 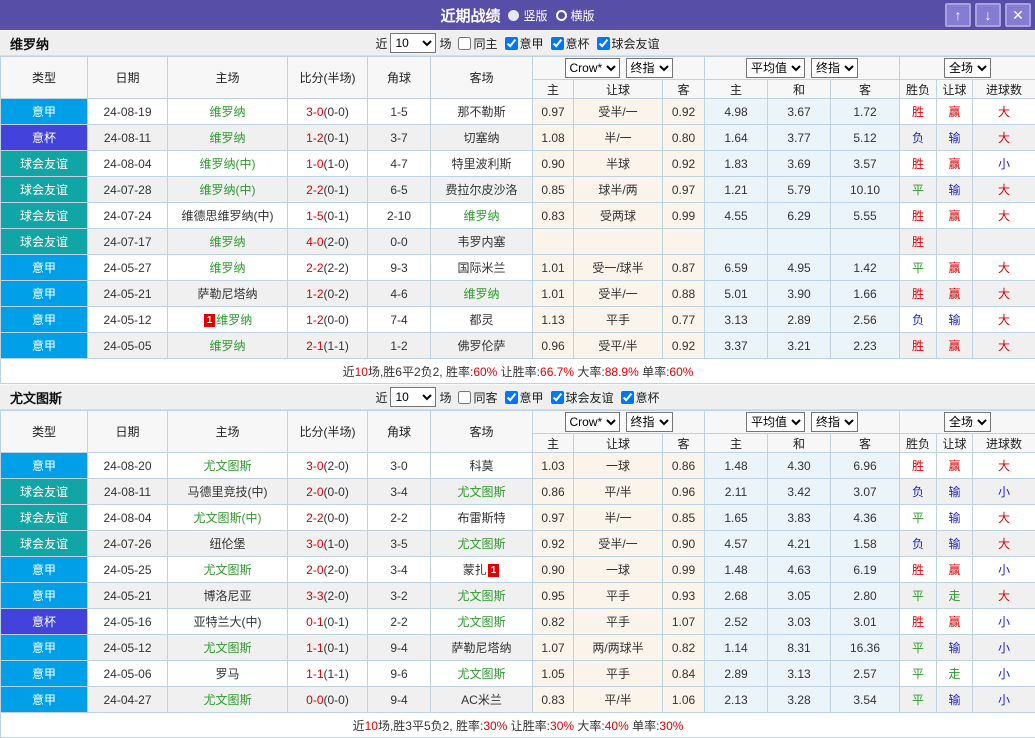 What do you see at coordinates (799, 443) in the screenshot?
I see `subcol-europe-draw: 和` at bounding box center [799, 443].